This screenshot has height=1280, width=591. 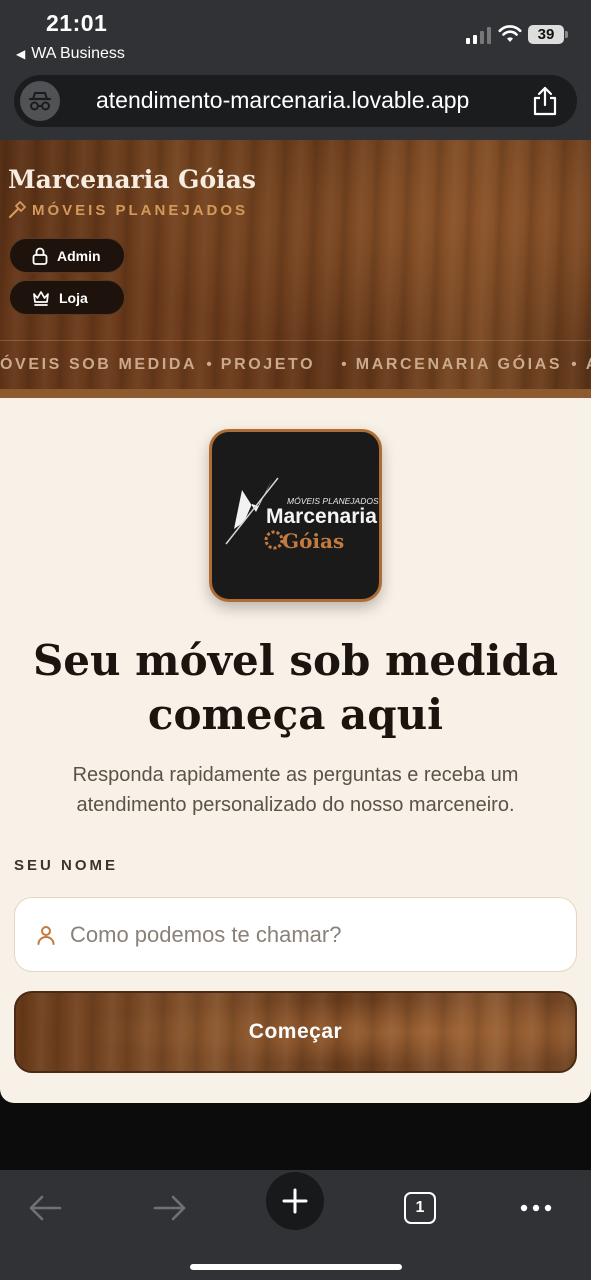 I want to click on back-to-app-link: ◀ WA Business, so click(x=70, y=54).